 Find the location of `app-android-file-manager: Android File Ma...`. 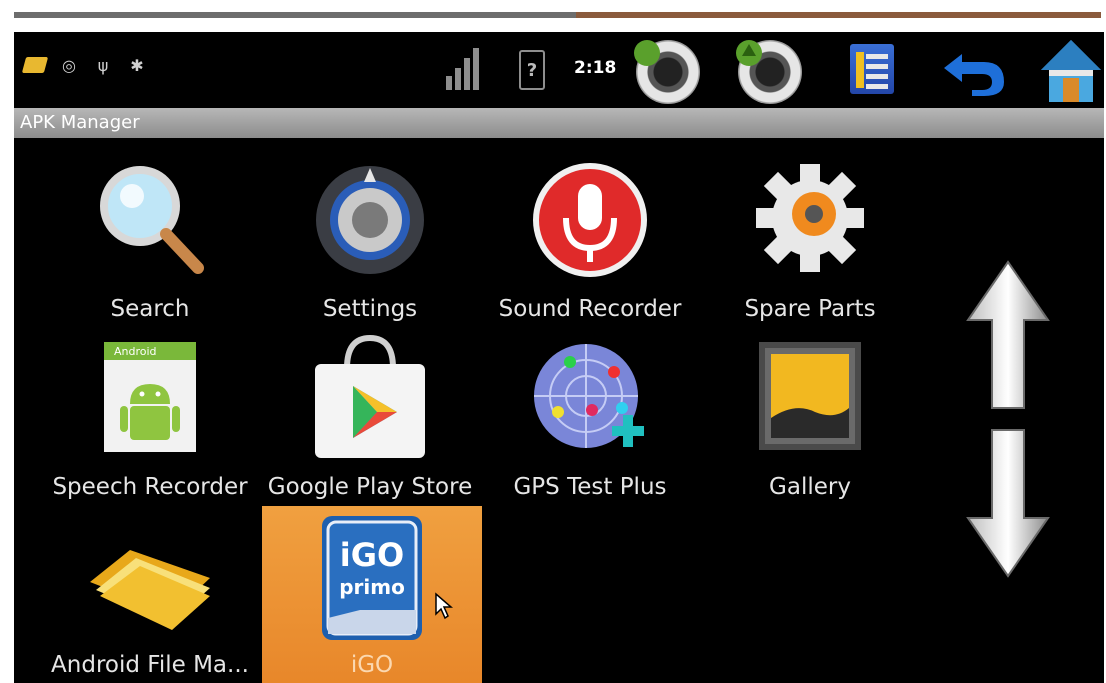

app-android-file-manager: Android File Ma... is located at coordinates (150, 594).